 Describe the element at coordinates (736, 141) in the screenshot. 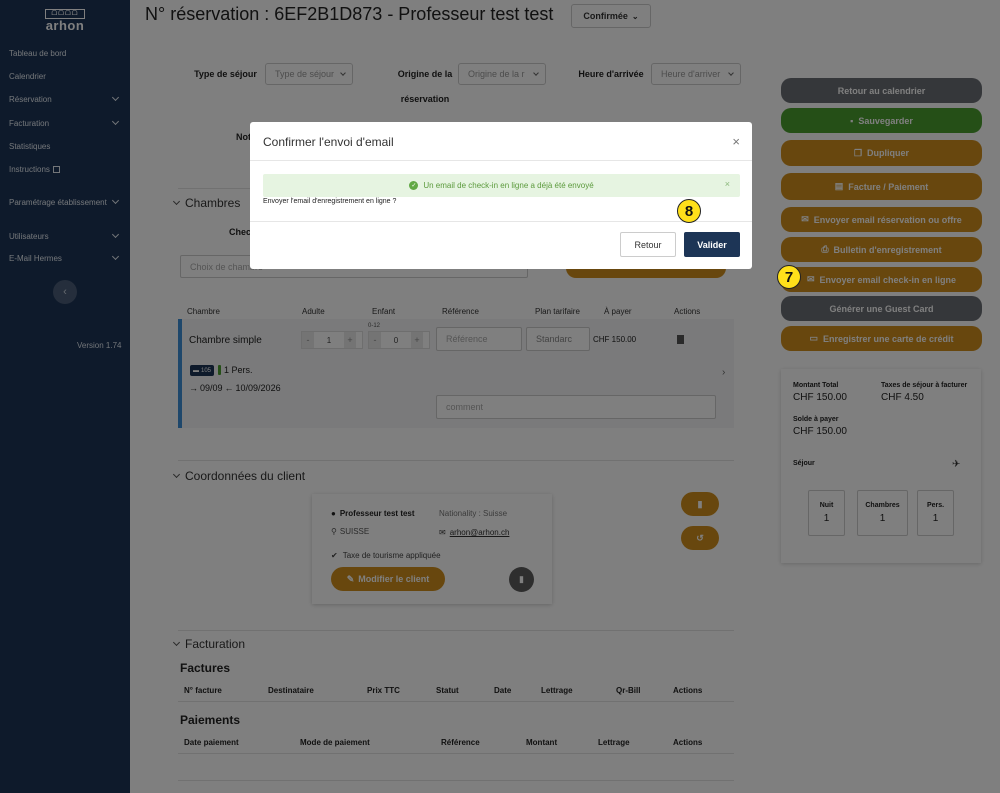

I see `modal-close-icon: ×` at that location.